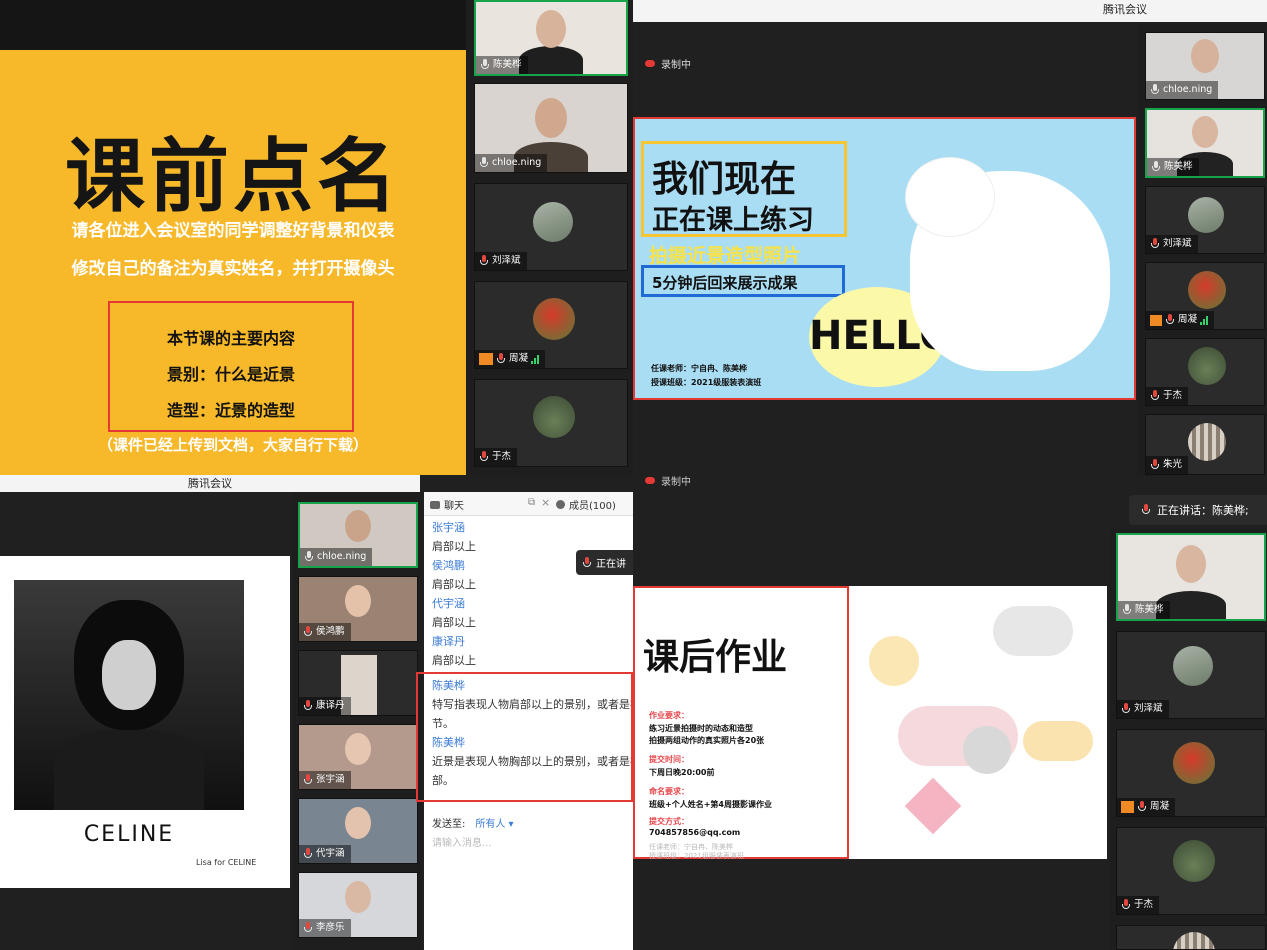  Describe the element at coordinates (531, 502) in the screenshot. I see `popout-icon: ⧉` at that location.